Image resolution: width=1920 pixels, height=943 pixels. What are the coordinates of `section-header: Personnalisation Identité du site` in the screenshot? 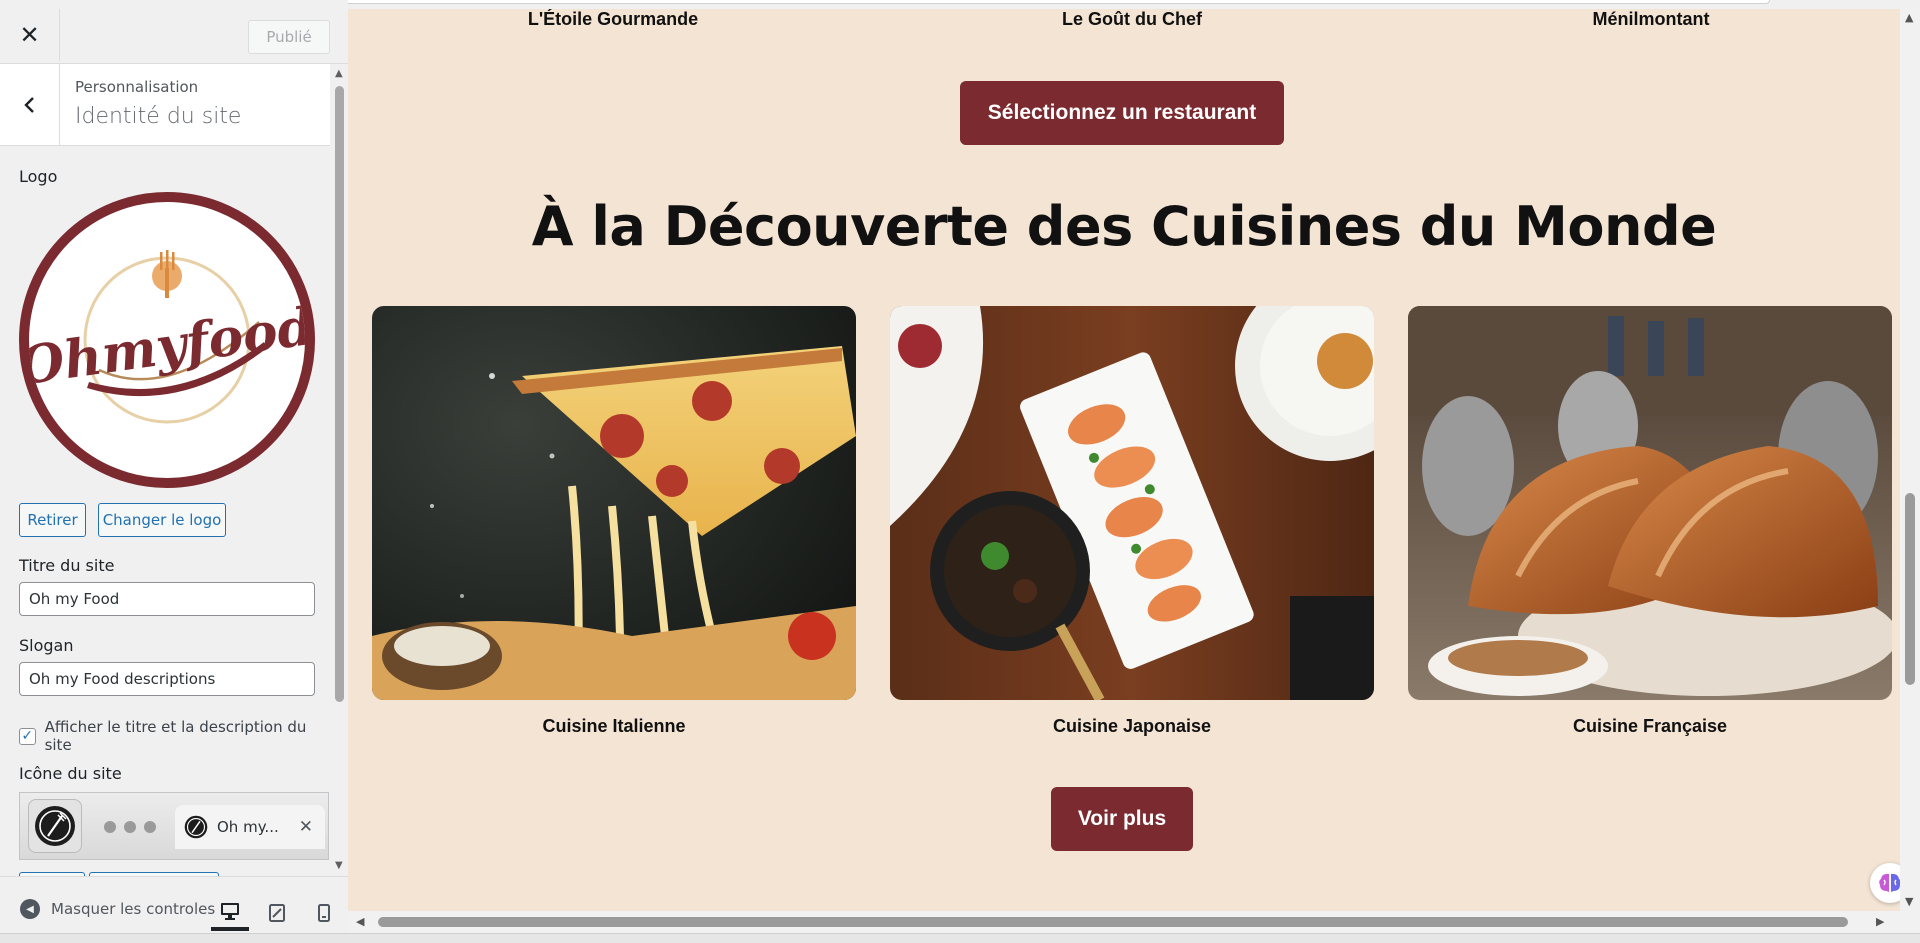 It's located at (165, 105).